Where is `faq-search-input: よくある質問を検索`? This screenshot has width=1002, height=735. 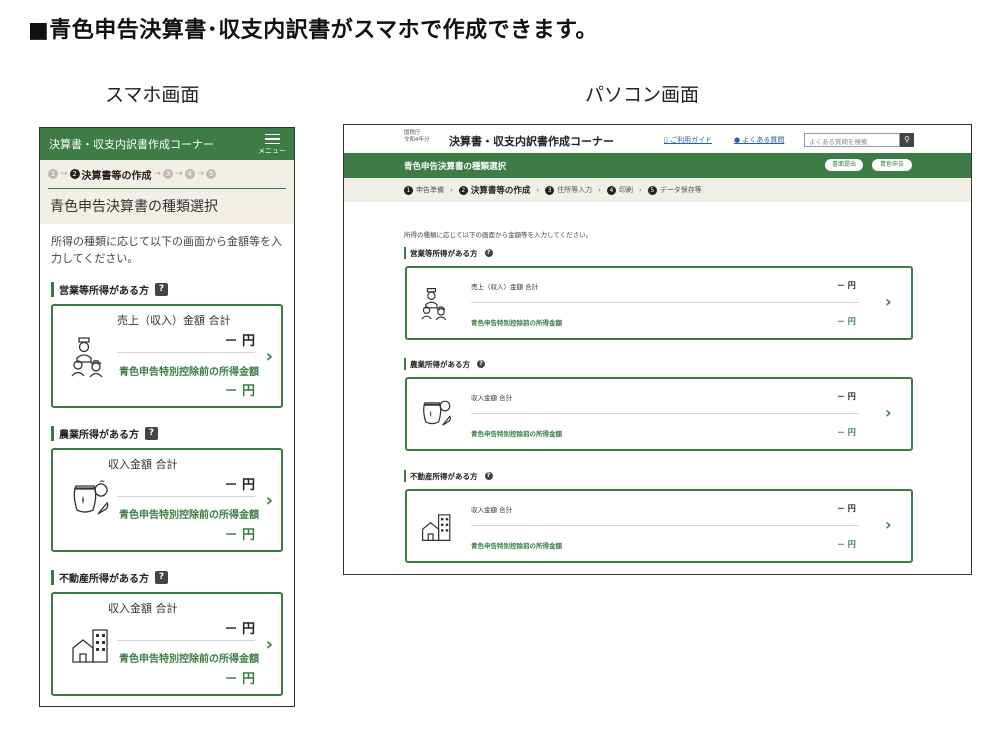
faq-search-input: よくある質問を検索 is located at coordinates (852, 140).